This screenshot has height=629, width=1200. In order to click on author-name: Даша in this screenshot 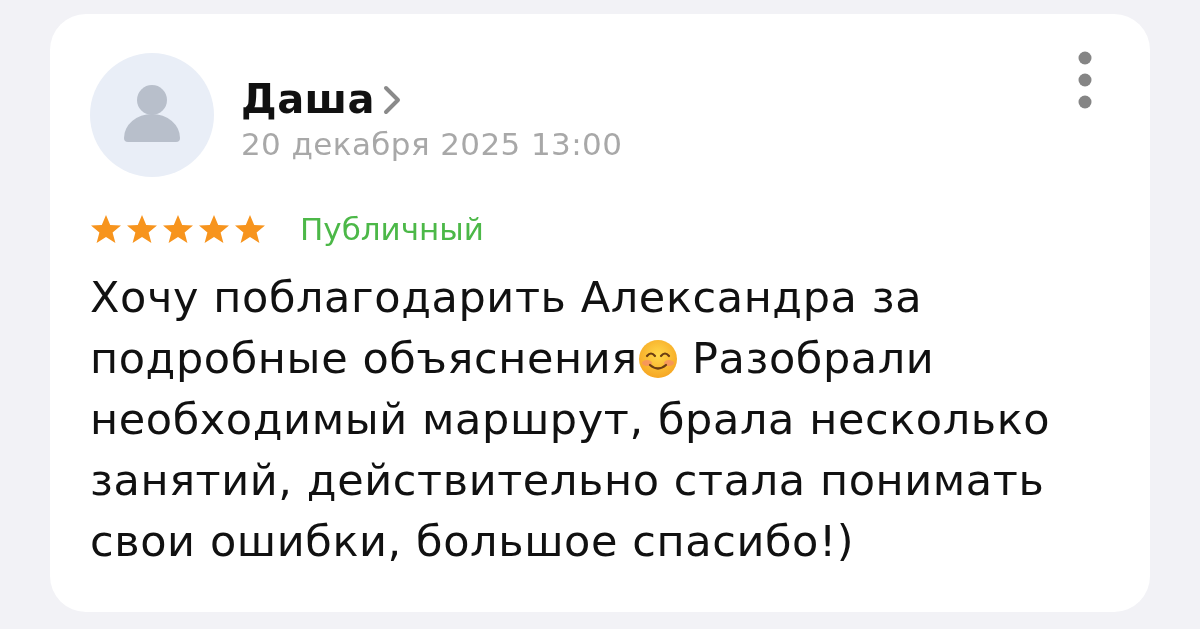, I will do `click(308, 99)`.